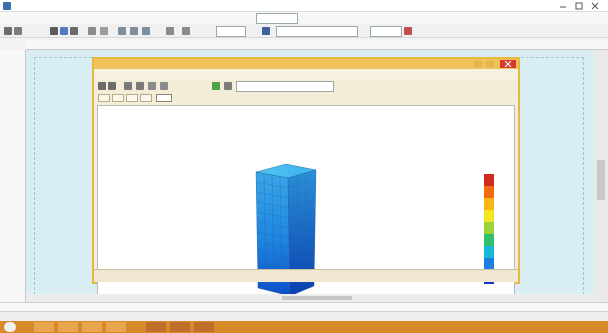 This screenshot has height=333, width=608. I want to click on chart-icon, so click(216, 86).